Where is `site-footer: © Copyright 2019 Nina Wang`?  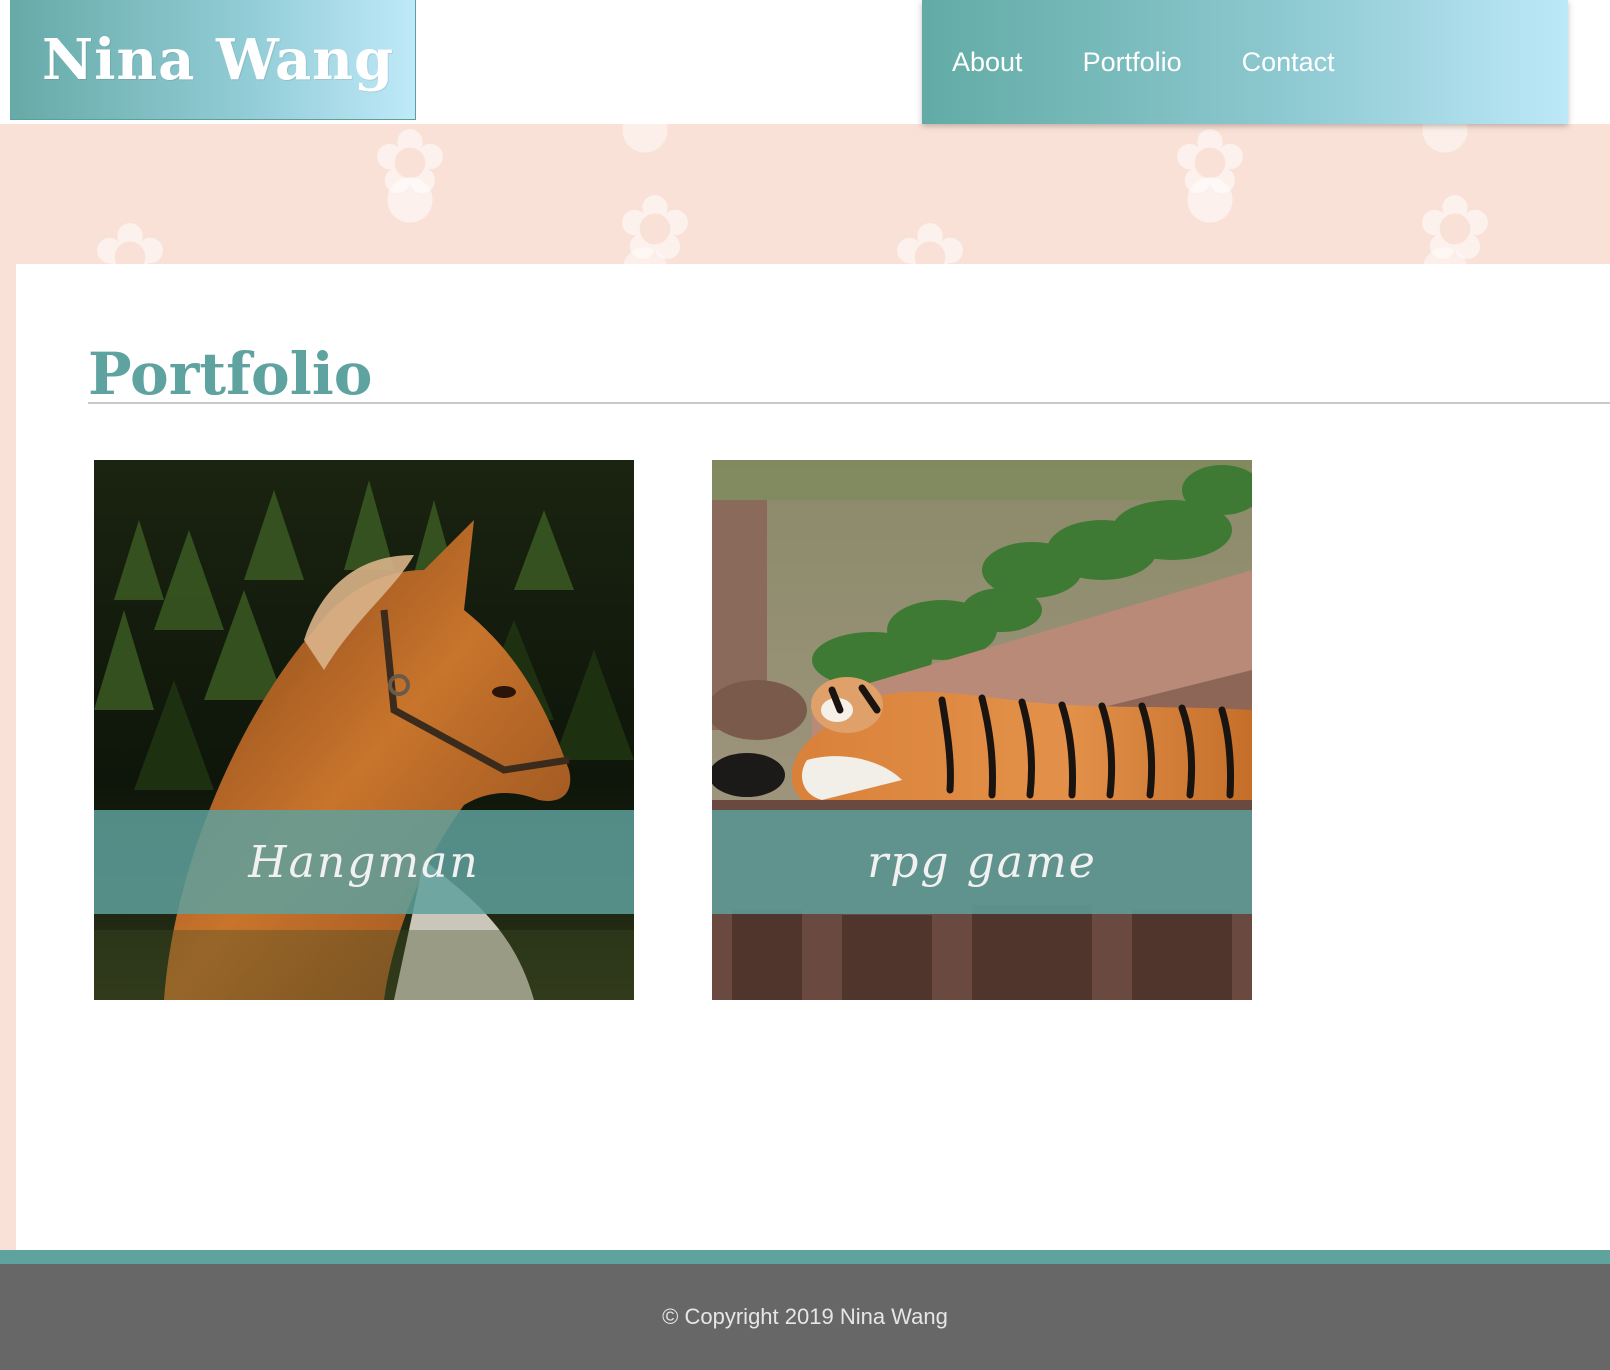
site-footer: © Copyright 2019 Nina Wang is located at coordinates (805, 1317).